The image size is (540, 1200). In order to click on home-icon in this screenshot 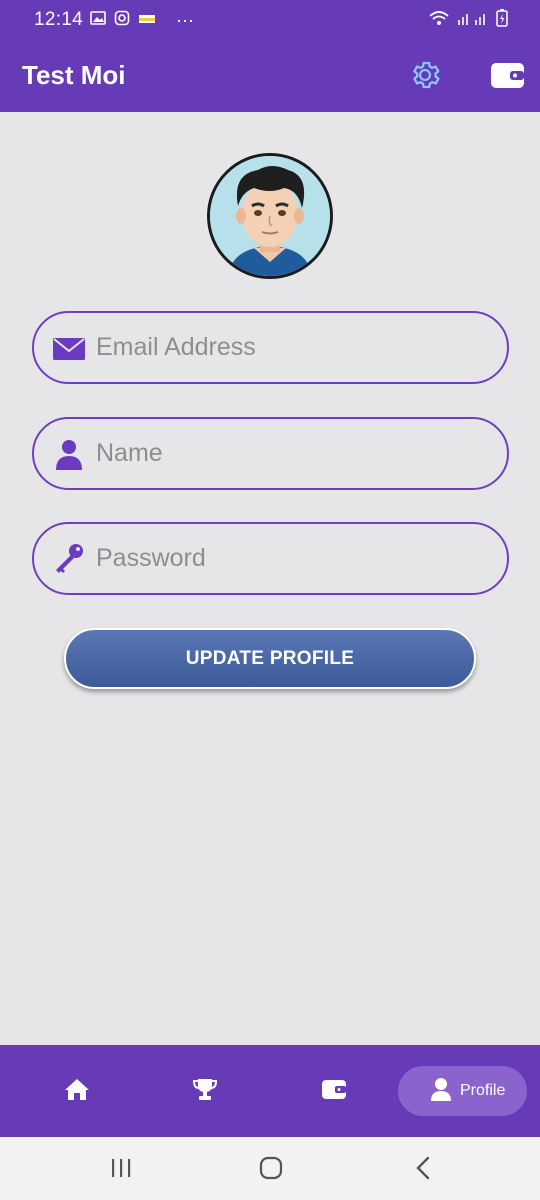, I will do `click(77, 1091)`.